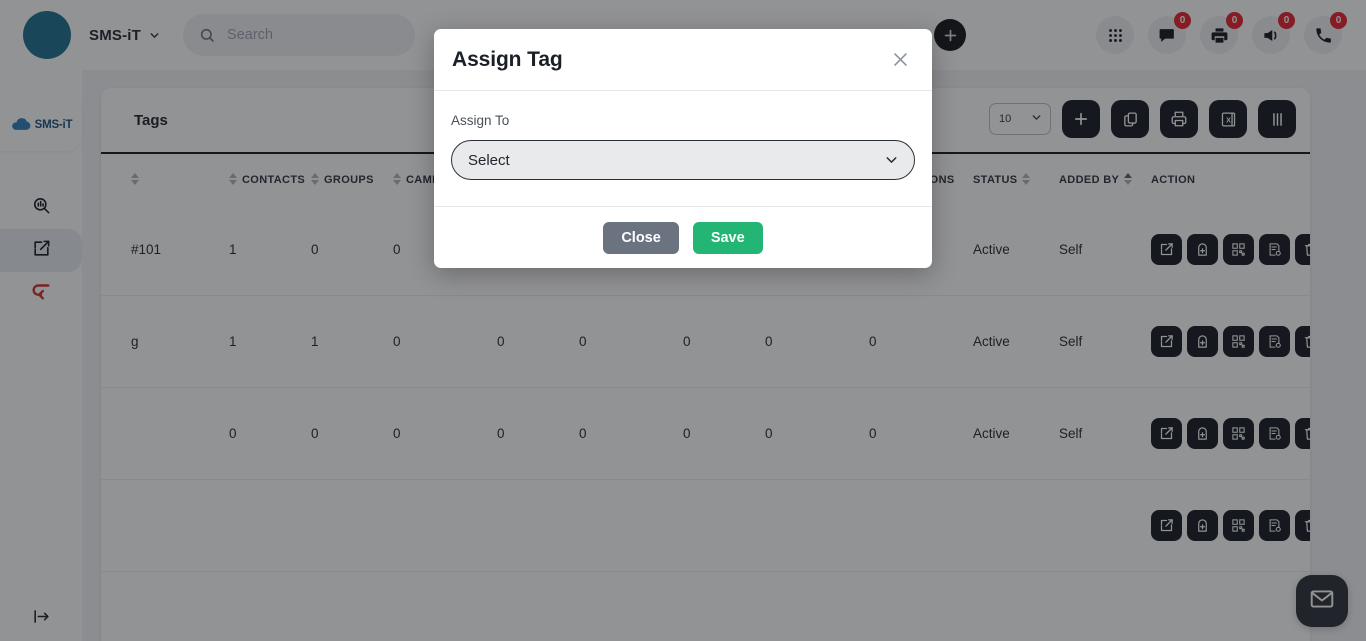  Describe the element at coordinates (891, 160) in the screenshot. I see `chevron-down-icon` at that location.